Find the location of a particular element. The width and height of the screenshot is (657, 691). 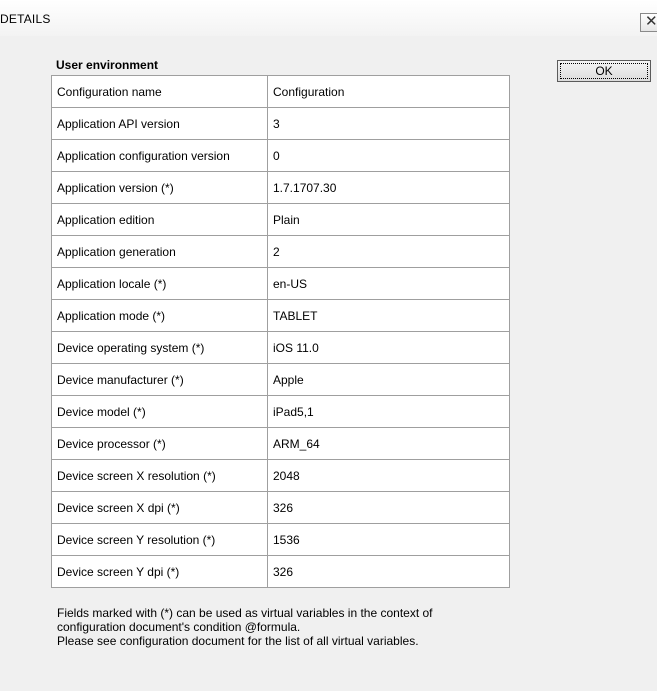

field-name: Device operating system (*) is located at coordinates (159, 347).